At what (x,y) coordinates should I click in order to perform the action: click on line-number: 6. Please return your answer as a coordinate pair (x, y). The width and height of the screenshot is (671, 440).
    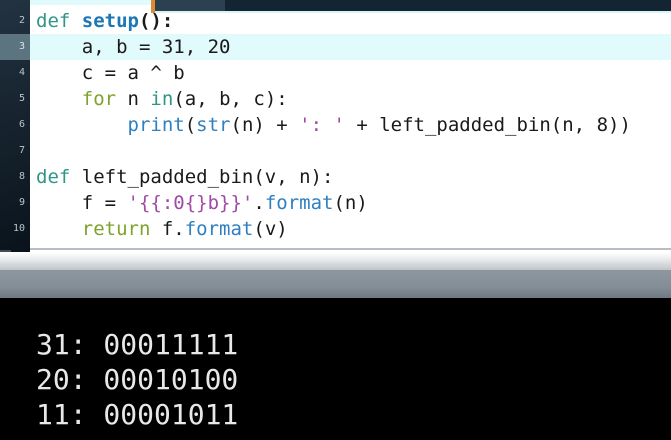
    Looking at the image, I should click on (15, 125).